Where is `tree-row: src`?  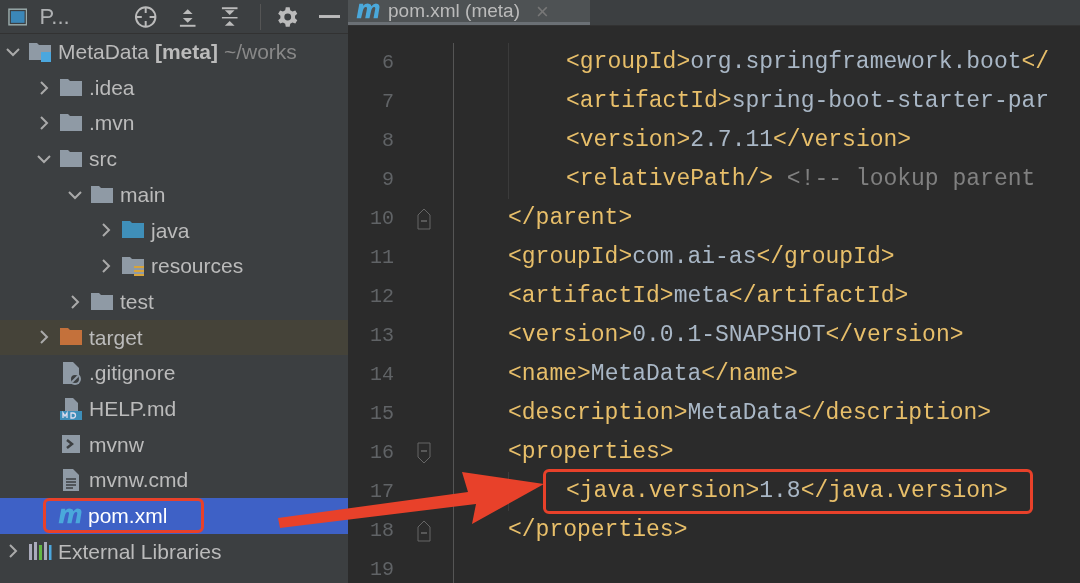
tree-row: src is located at coordinates (174, 159).